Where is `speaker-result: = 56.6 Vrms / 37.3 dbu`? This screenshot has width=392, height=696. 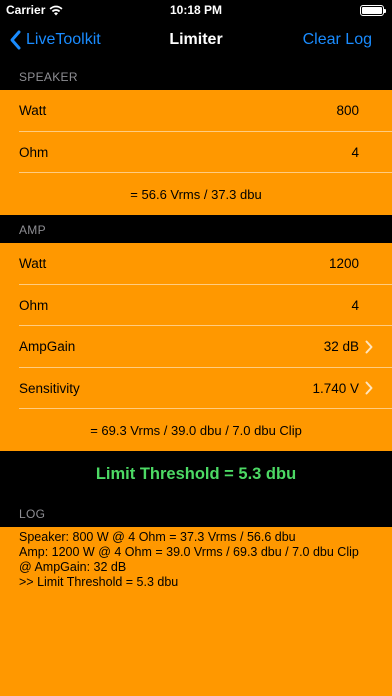 speaker-result: = 56.6 Vrms / 37.3 dbu is located at coordinates (196, 194).